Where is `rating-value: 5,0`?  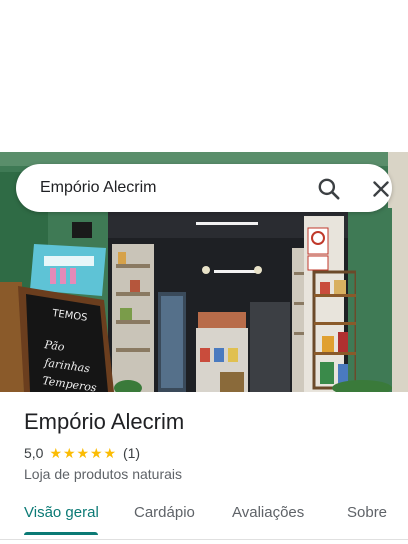 rating-value: 5,0 is located at coordinates (34, 453).